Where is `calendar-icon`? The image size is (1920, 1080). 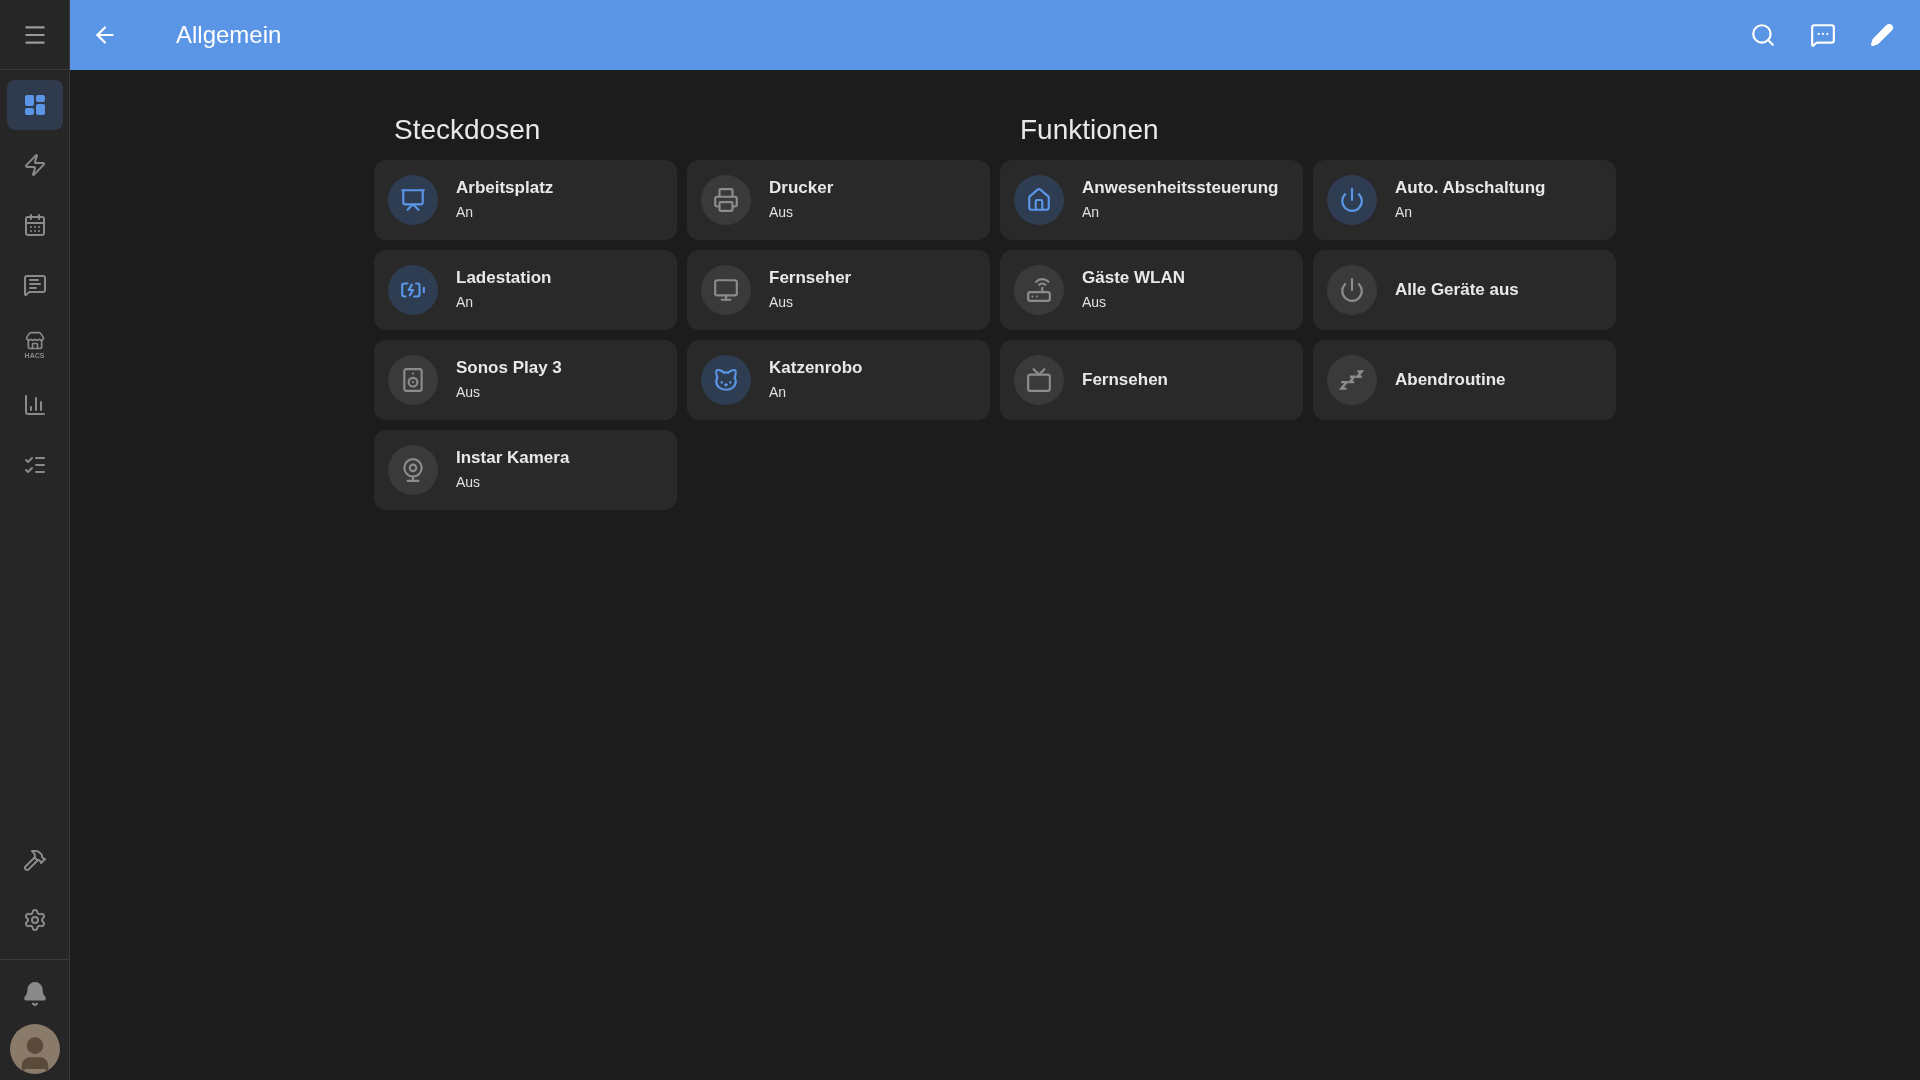 calendar-icon is located at coordinates (34, 225).